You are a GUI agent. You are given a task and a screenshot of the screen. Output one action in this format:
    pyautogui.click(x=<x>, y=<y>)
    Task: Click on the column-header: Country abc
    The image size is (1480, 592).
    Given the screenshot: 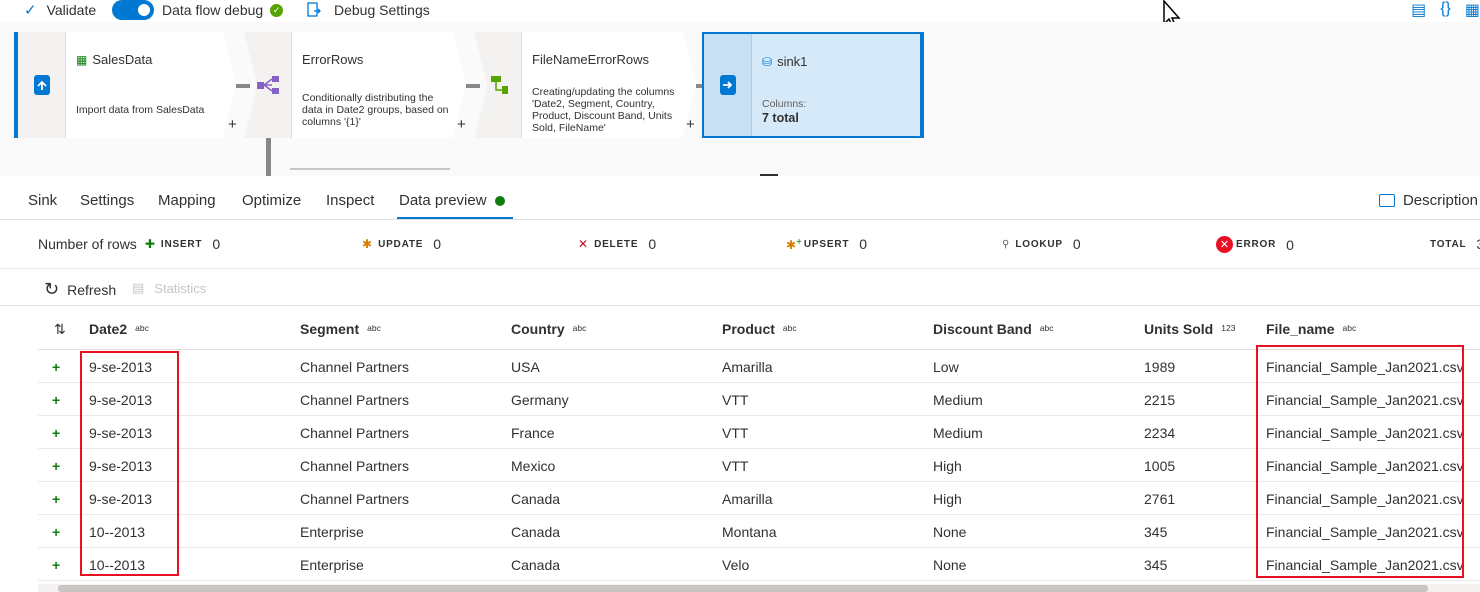 What is the action you would take?
    pyautogui.click(x=548, y=329)
    